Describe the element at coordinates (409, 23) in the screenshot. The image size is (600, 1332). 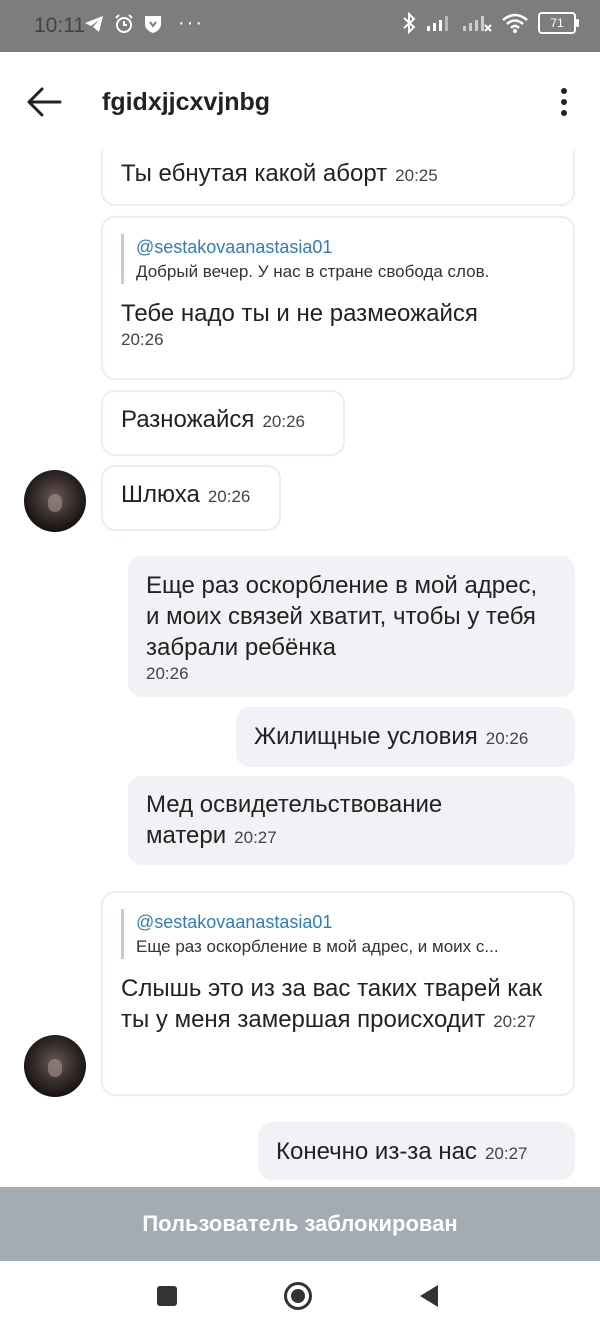
I see `bluetooth-icon` at that location.